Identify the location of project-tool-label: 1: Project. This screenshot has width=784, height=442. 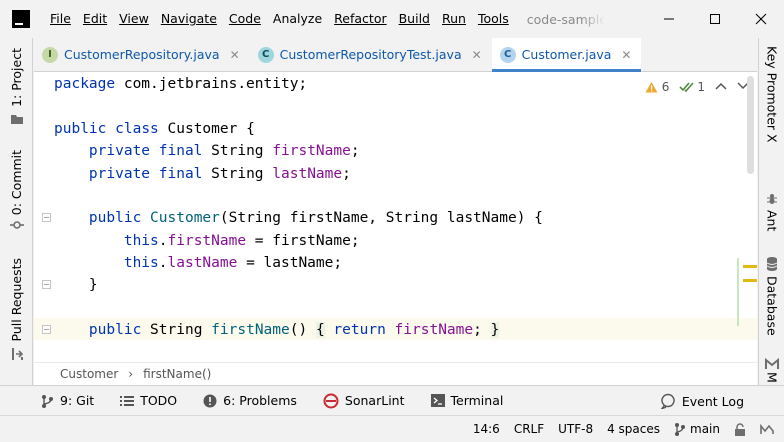
(16, 77).